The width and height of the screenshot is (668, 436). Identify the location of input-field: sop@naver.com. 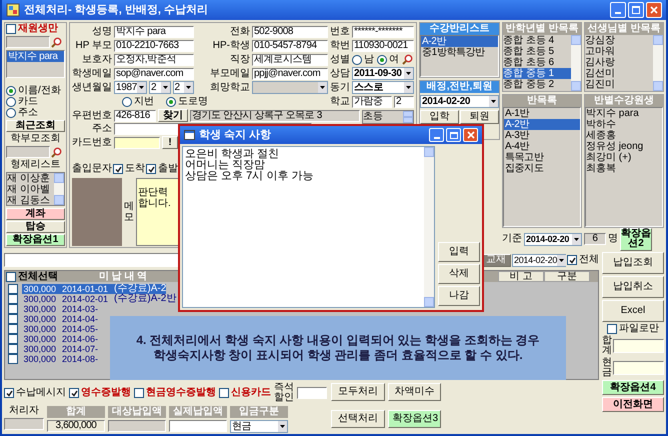
(154, 74).